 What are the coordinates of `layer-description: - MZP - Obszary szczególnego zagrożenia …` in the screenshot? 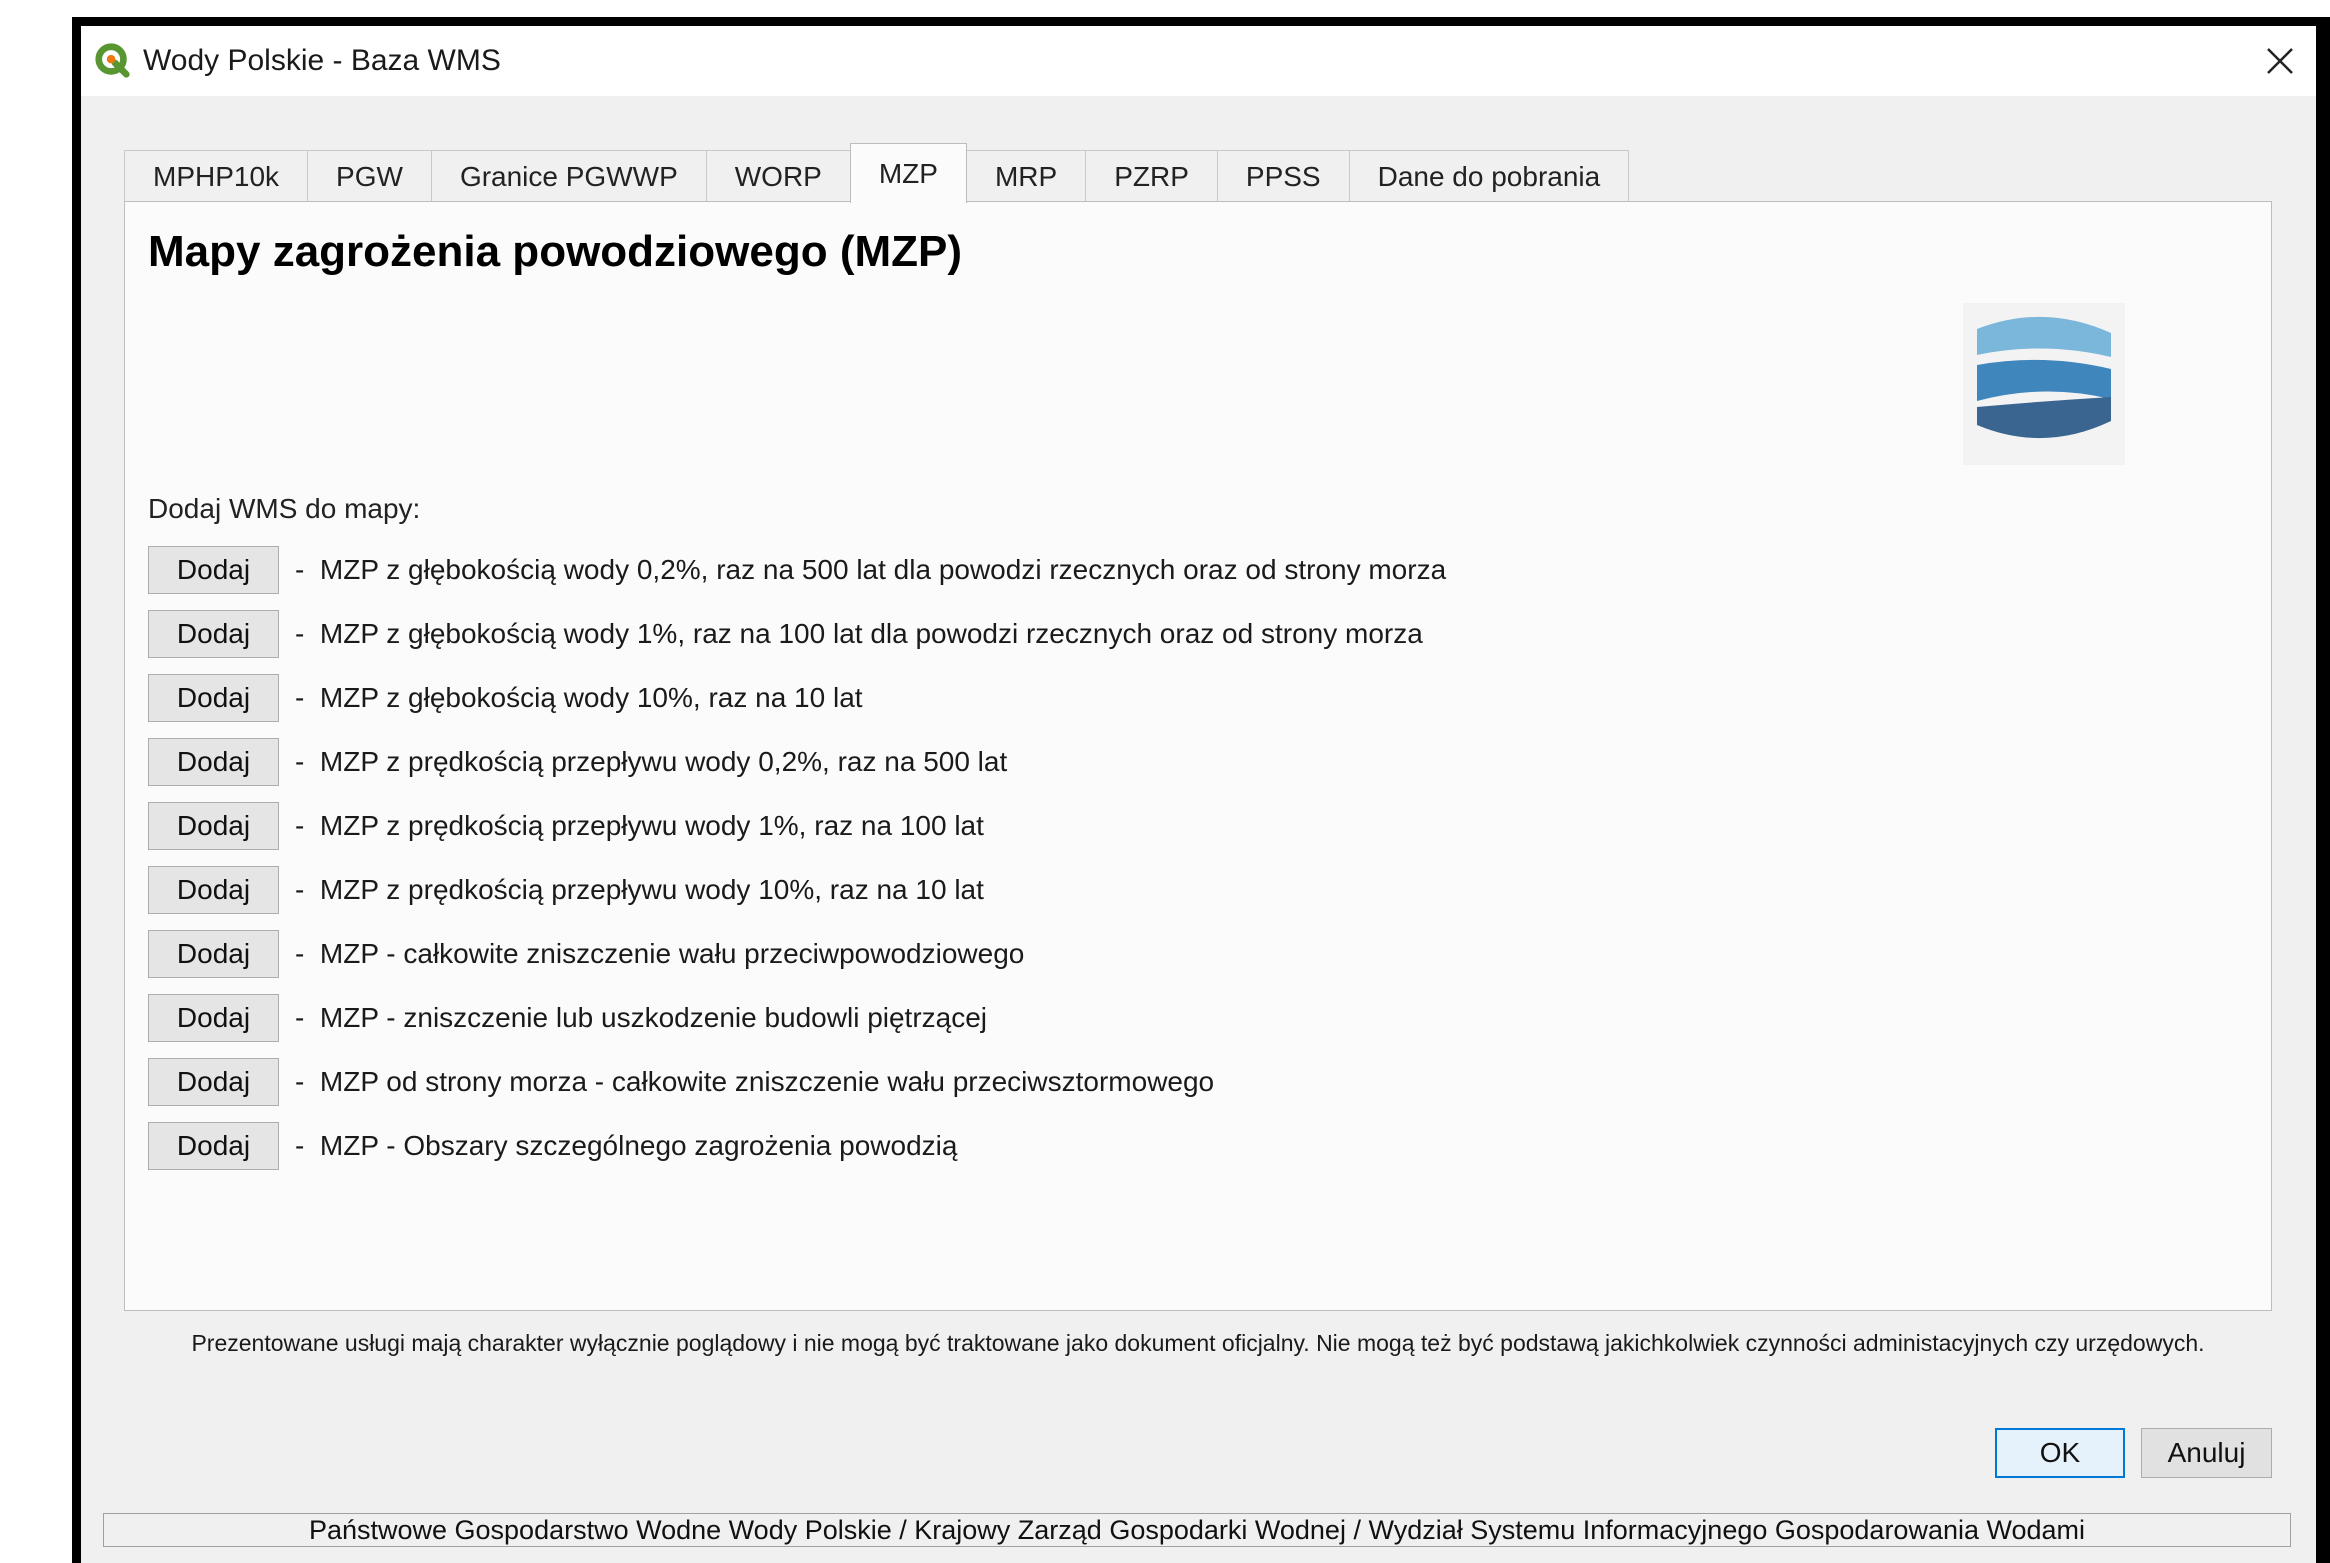 It's located at (626, 1146).